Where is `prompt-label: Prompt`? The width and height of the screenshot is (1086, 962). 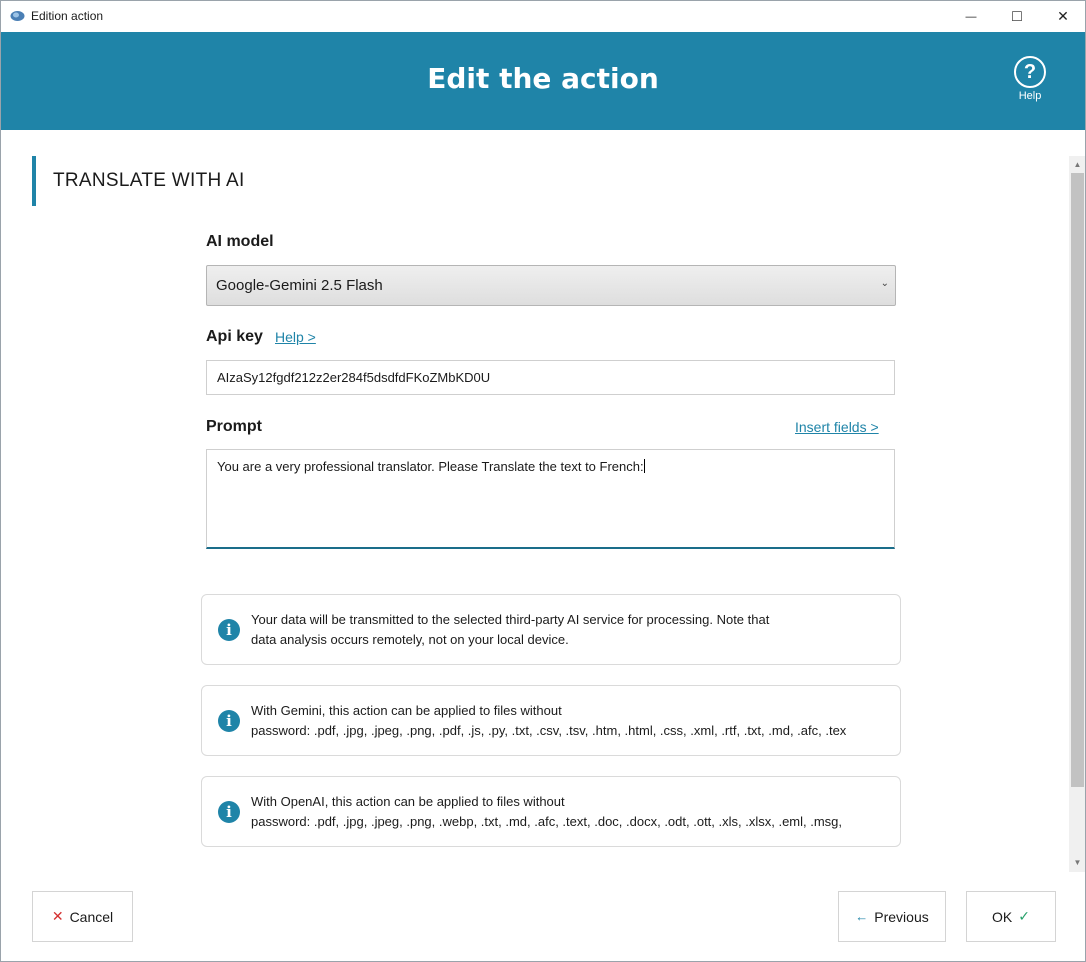 prompt-label: Prompt is located at coordinates (234, 426).